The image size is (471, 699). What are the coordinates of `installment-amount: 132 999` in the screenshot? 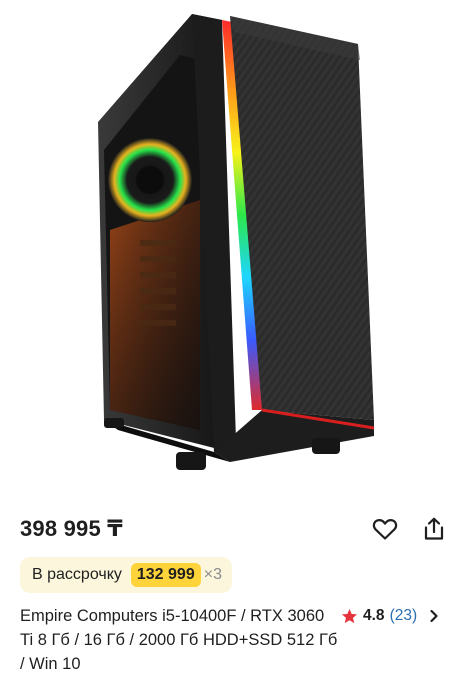 It's located at (165, 575).